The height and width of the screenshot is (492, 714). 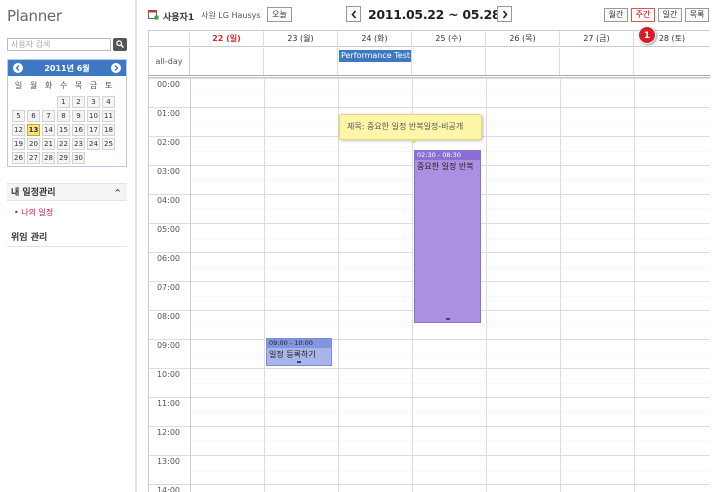 What do you see at coordinates (18, 116) in the screenshot?
I see `mini-calendar-day: 5` at bounding box center [18, 116].